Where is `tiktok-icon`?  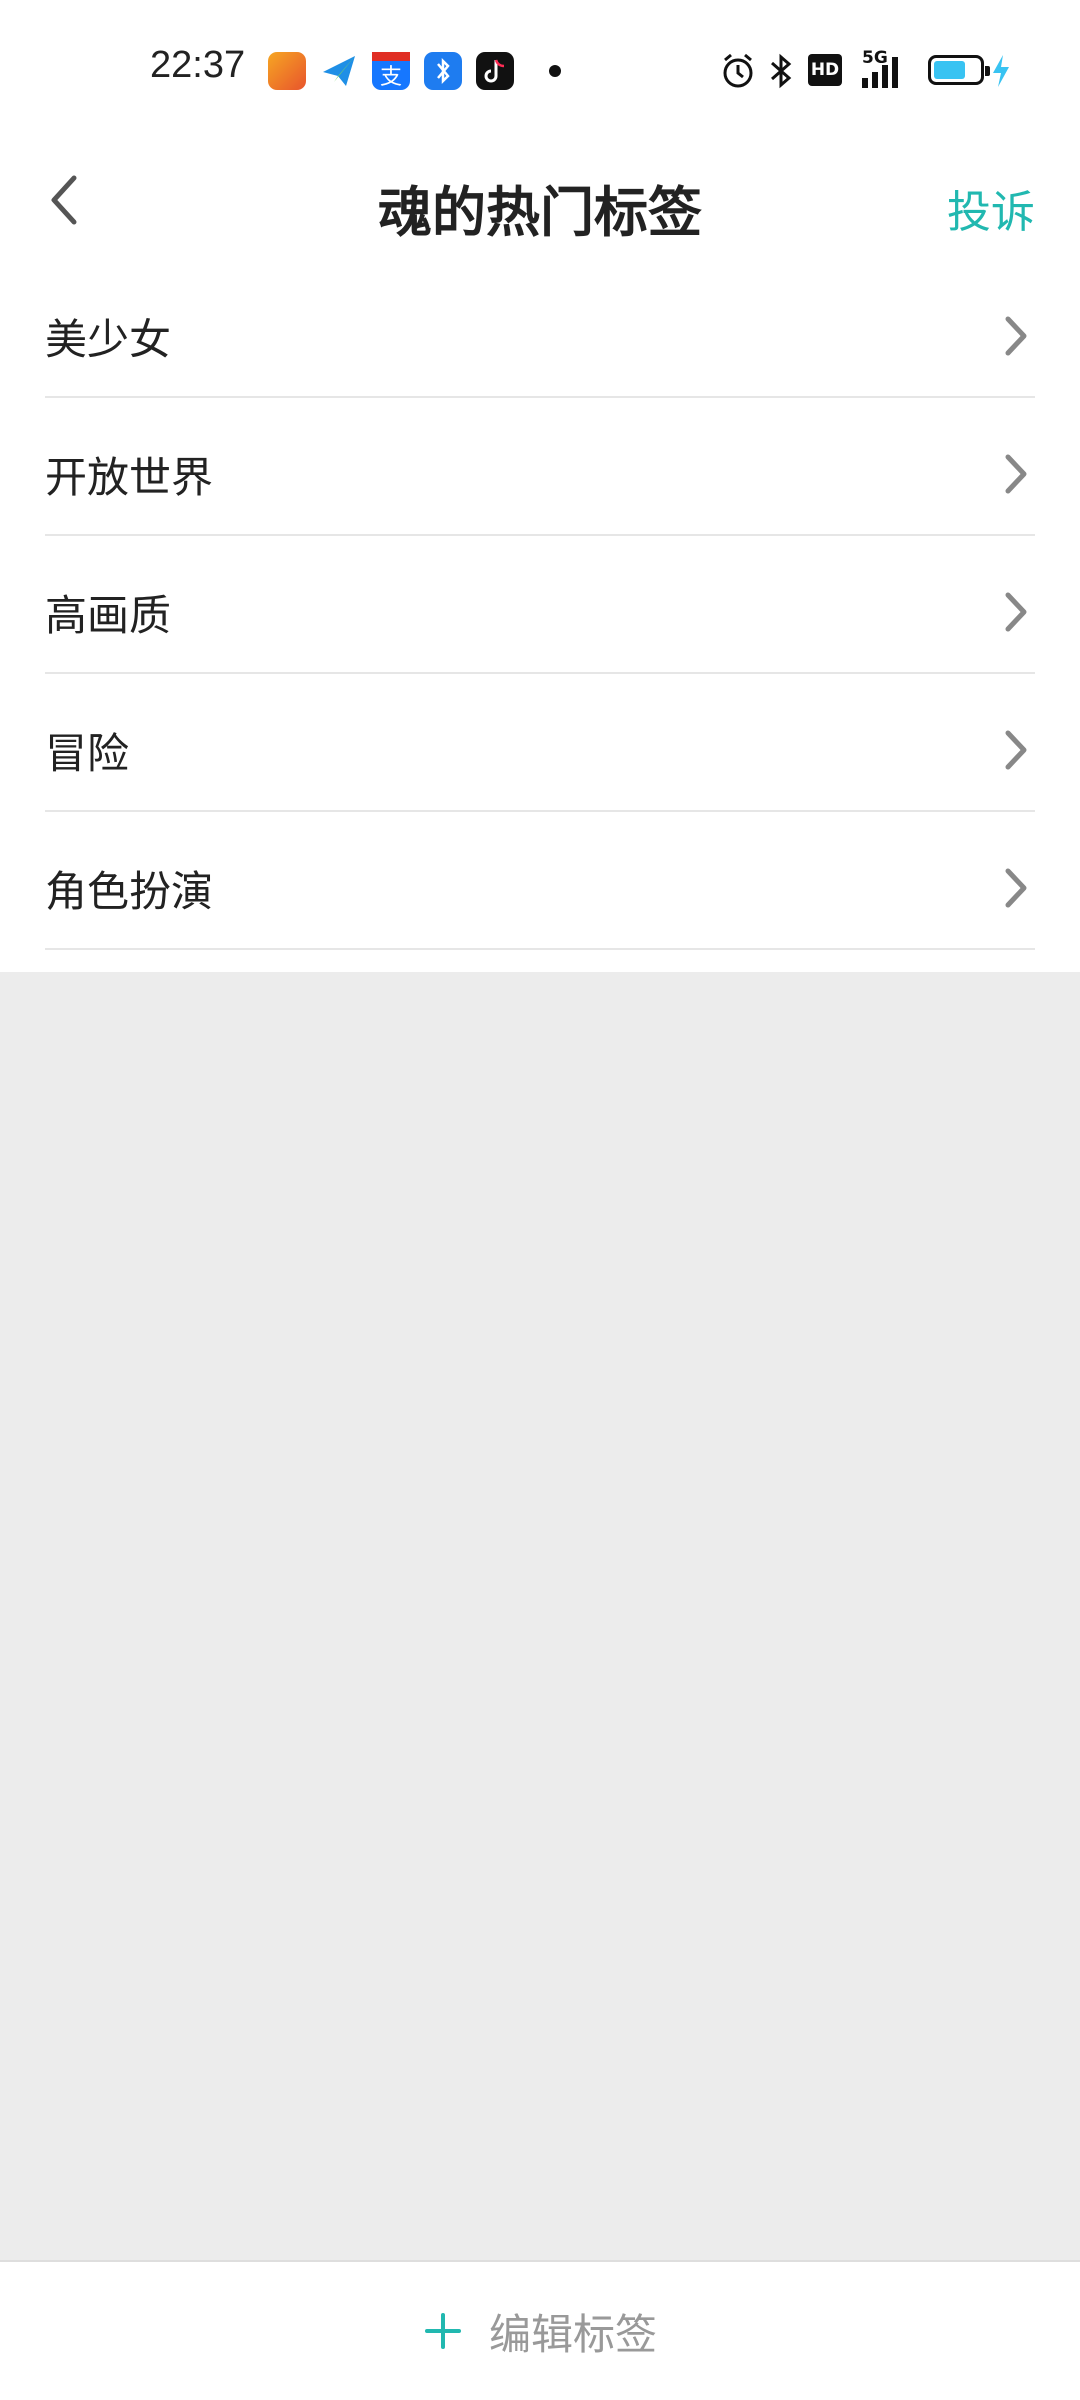
tiktok-icon is located at coordinates (495, 71).